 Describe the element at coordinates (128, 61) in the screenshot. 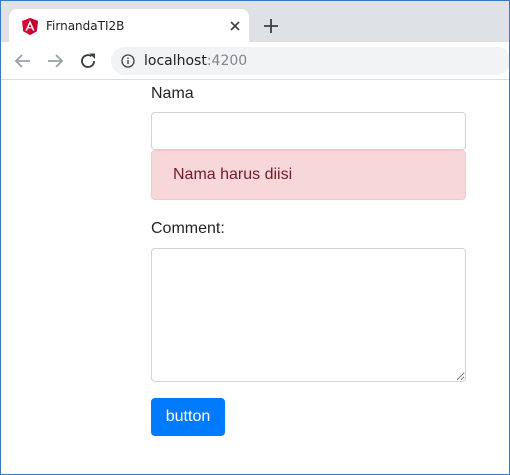

I see `info-icon` at that location.